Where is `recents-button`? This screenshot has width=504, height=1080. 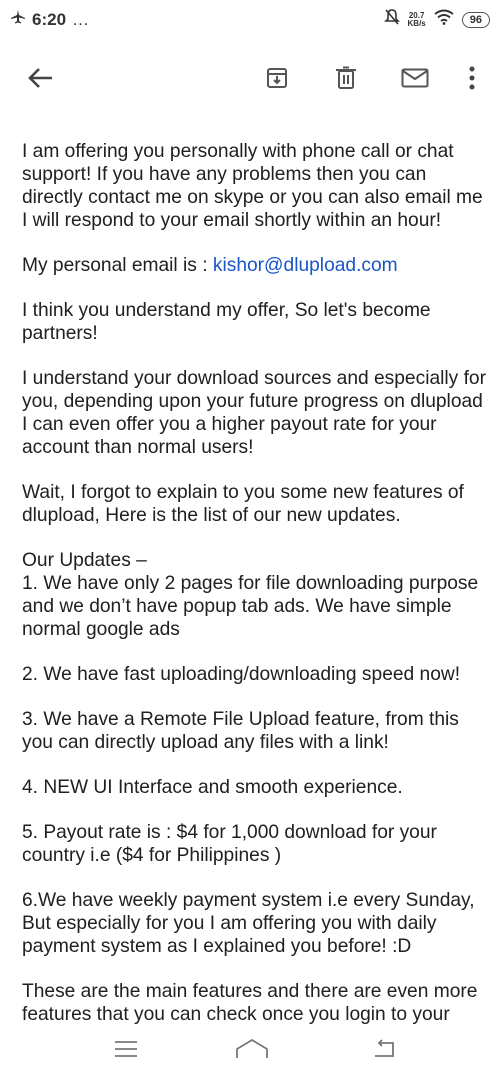 recents-button is located at coordinates (126, 1051).